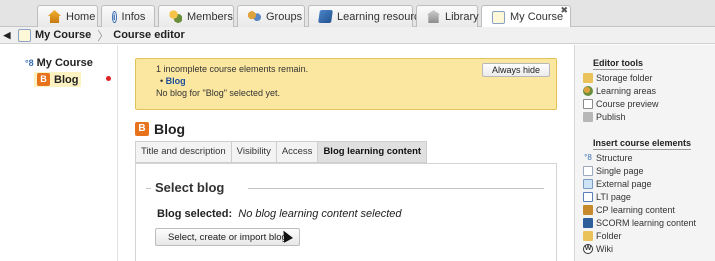 The image size is (715, 261). Describe the element at coordinates (604, 249) in the screenshot. I see `insert-label: Wiki` at that location.